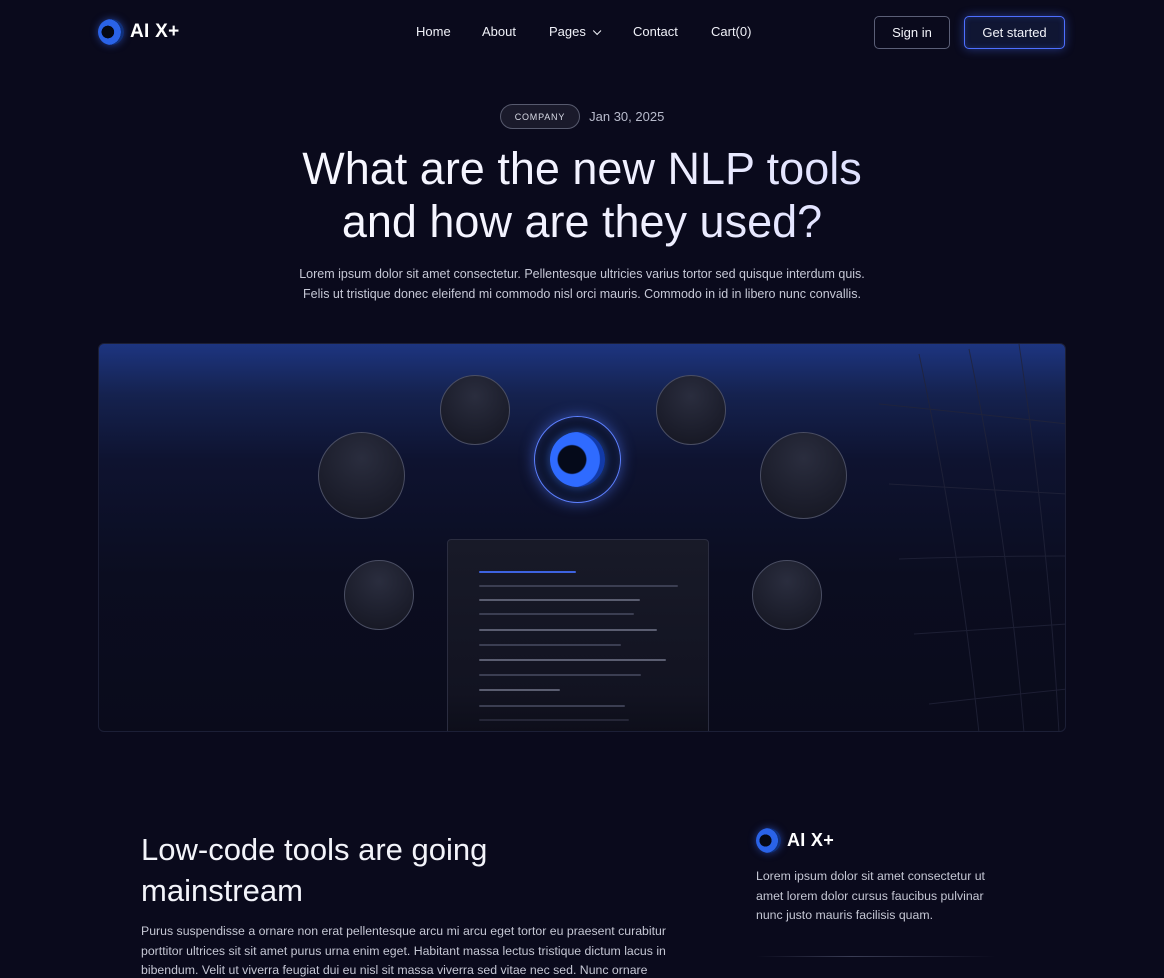  I want to click on nav-item-pages-label: Pages, so click(567, 31).